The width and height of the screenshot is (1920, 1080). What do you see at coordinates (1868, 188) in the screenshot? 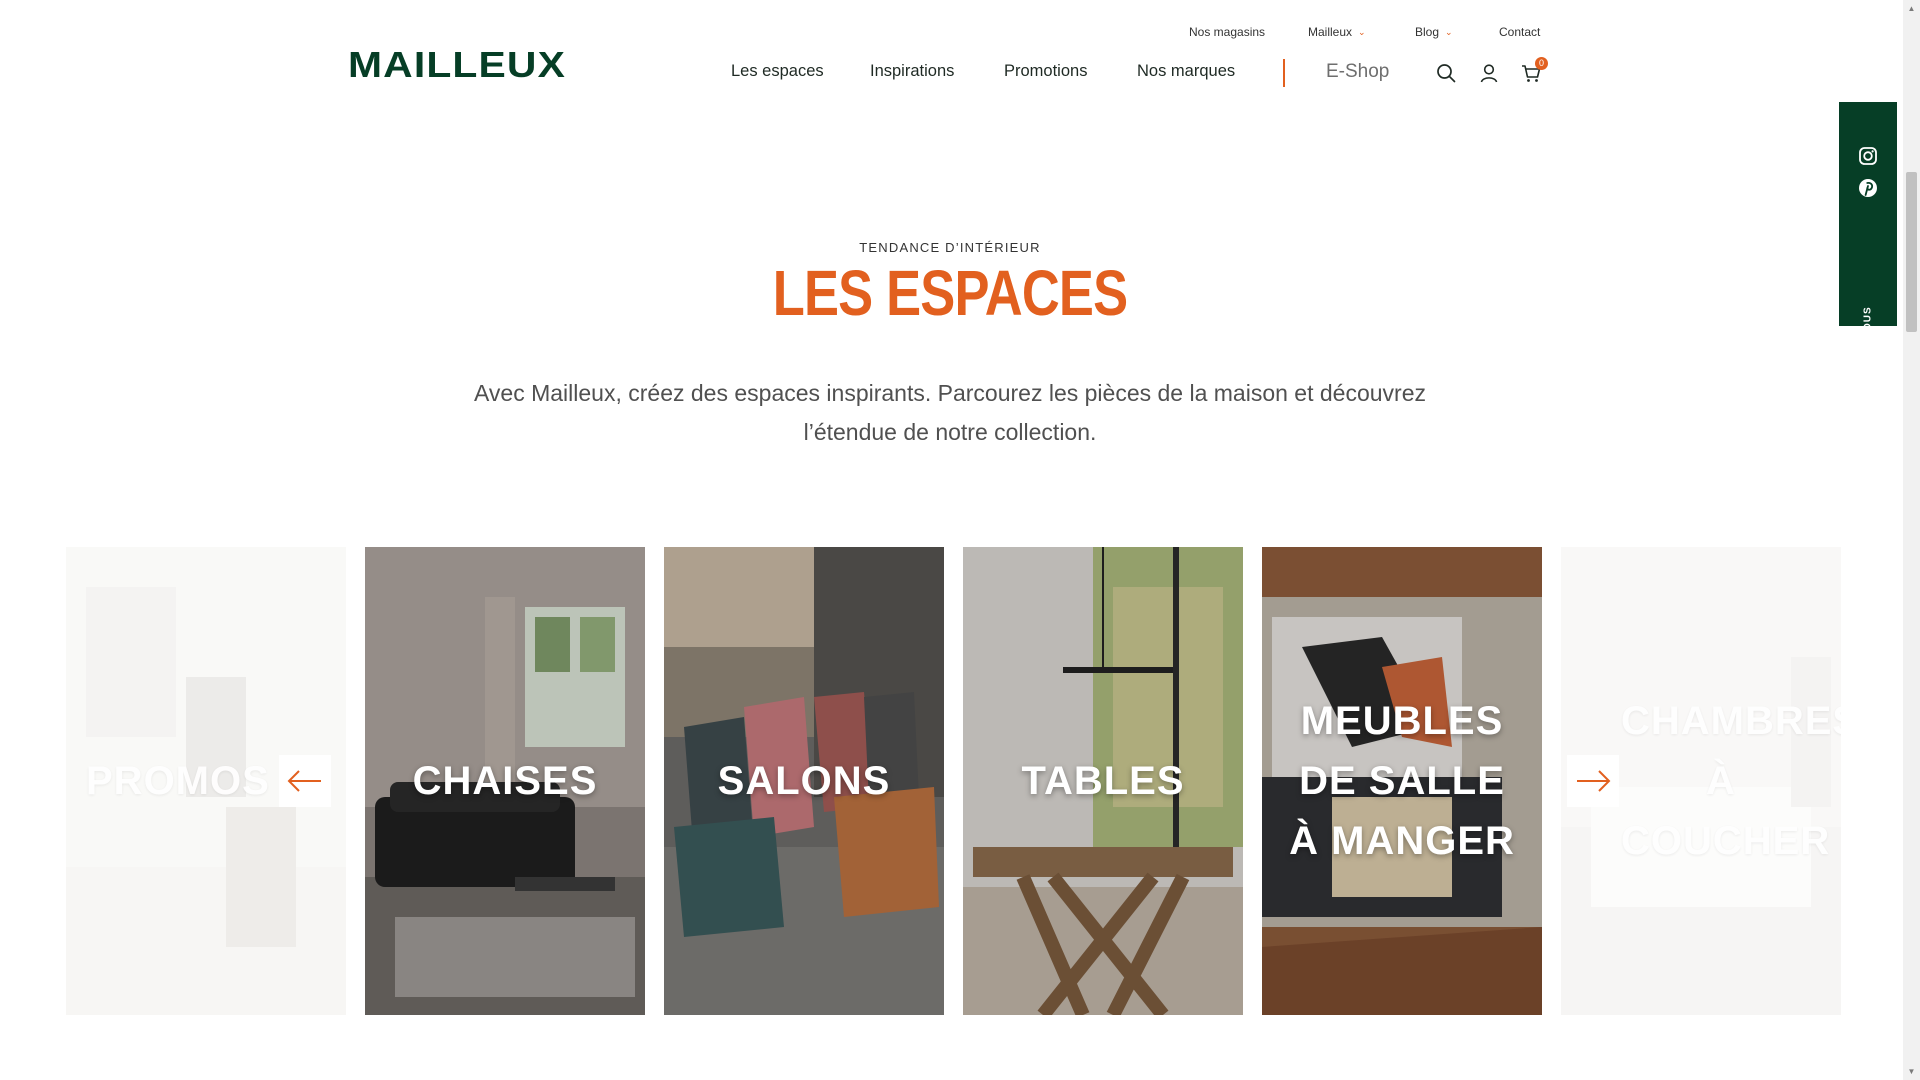
I see `pinterest-icon` at bounding box center [1868, 188].